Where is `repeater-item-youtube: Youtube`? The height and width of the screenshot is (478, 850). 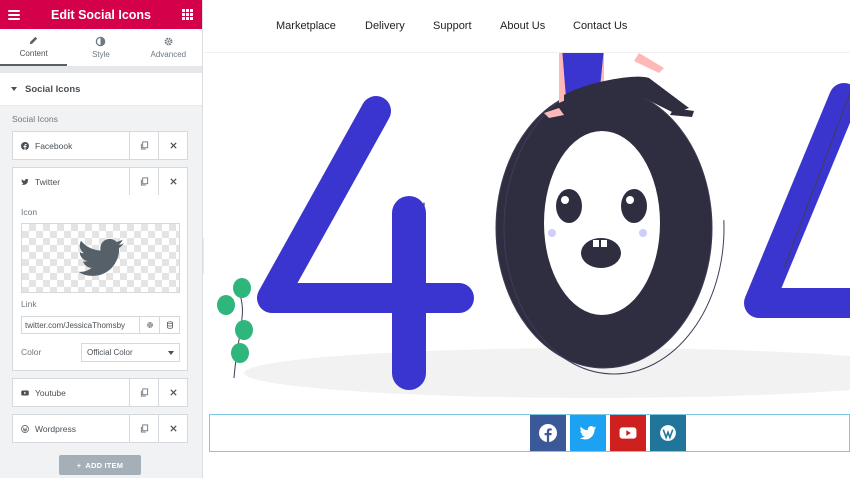 repeater-item-youtube: Youtube is located at coordinates (100, 392).